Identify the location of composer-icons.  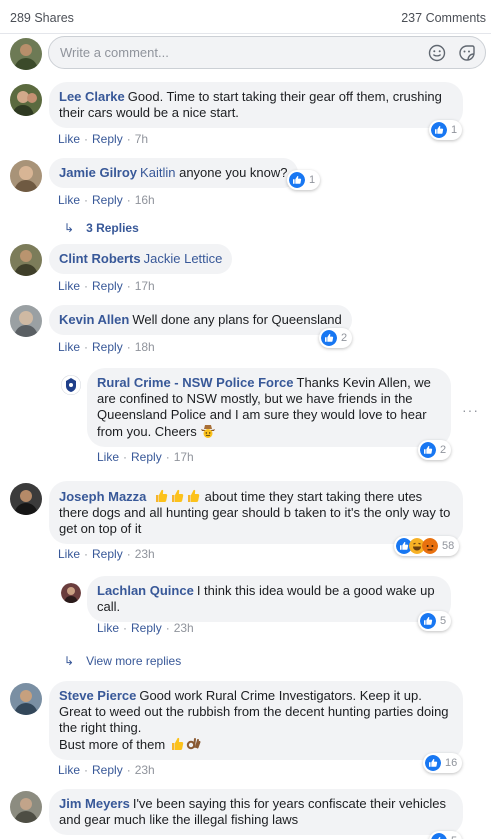
(452, 53).